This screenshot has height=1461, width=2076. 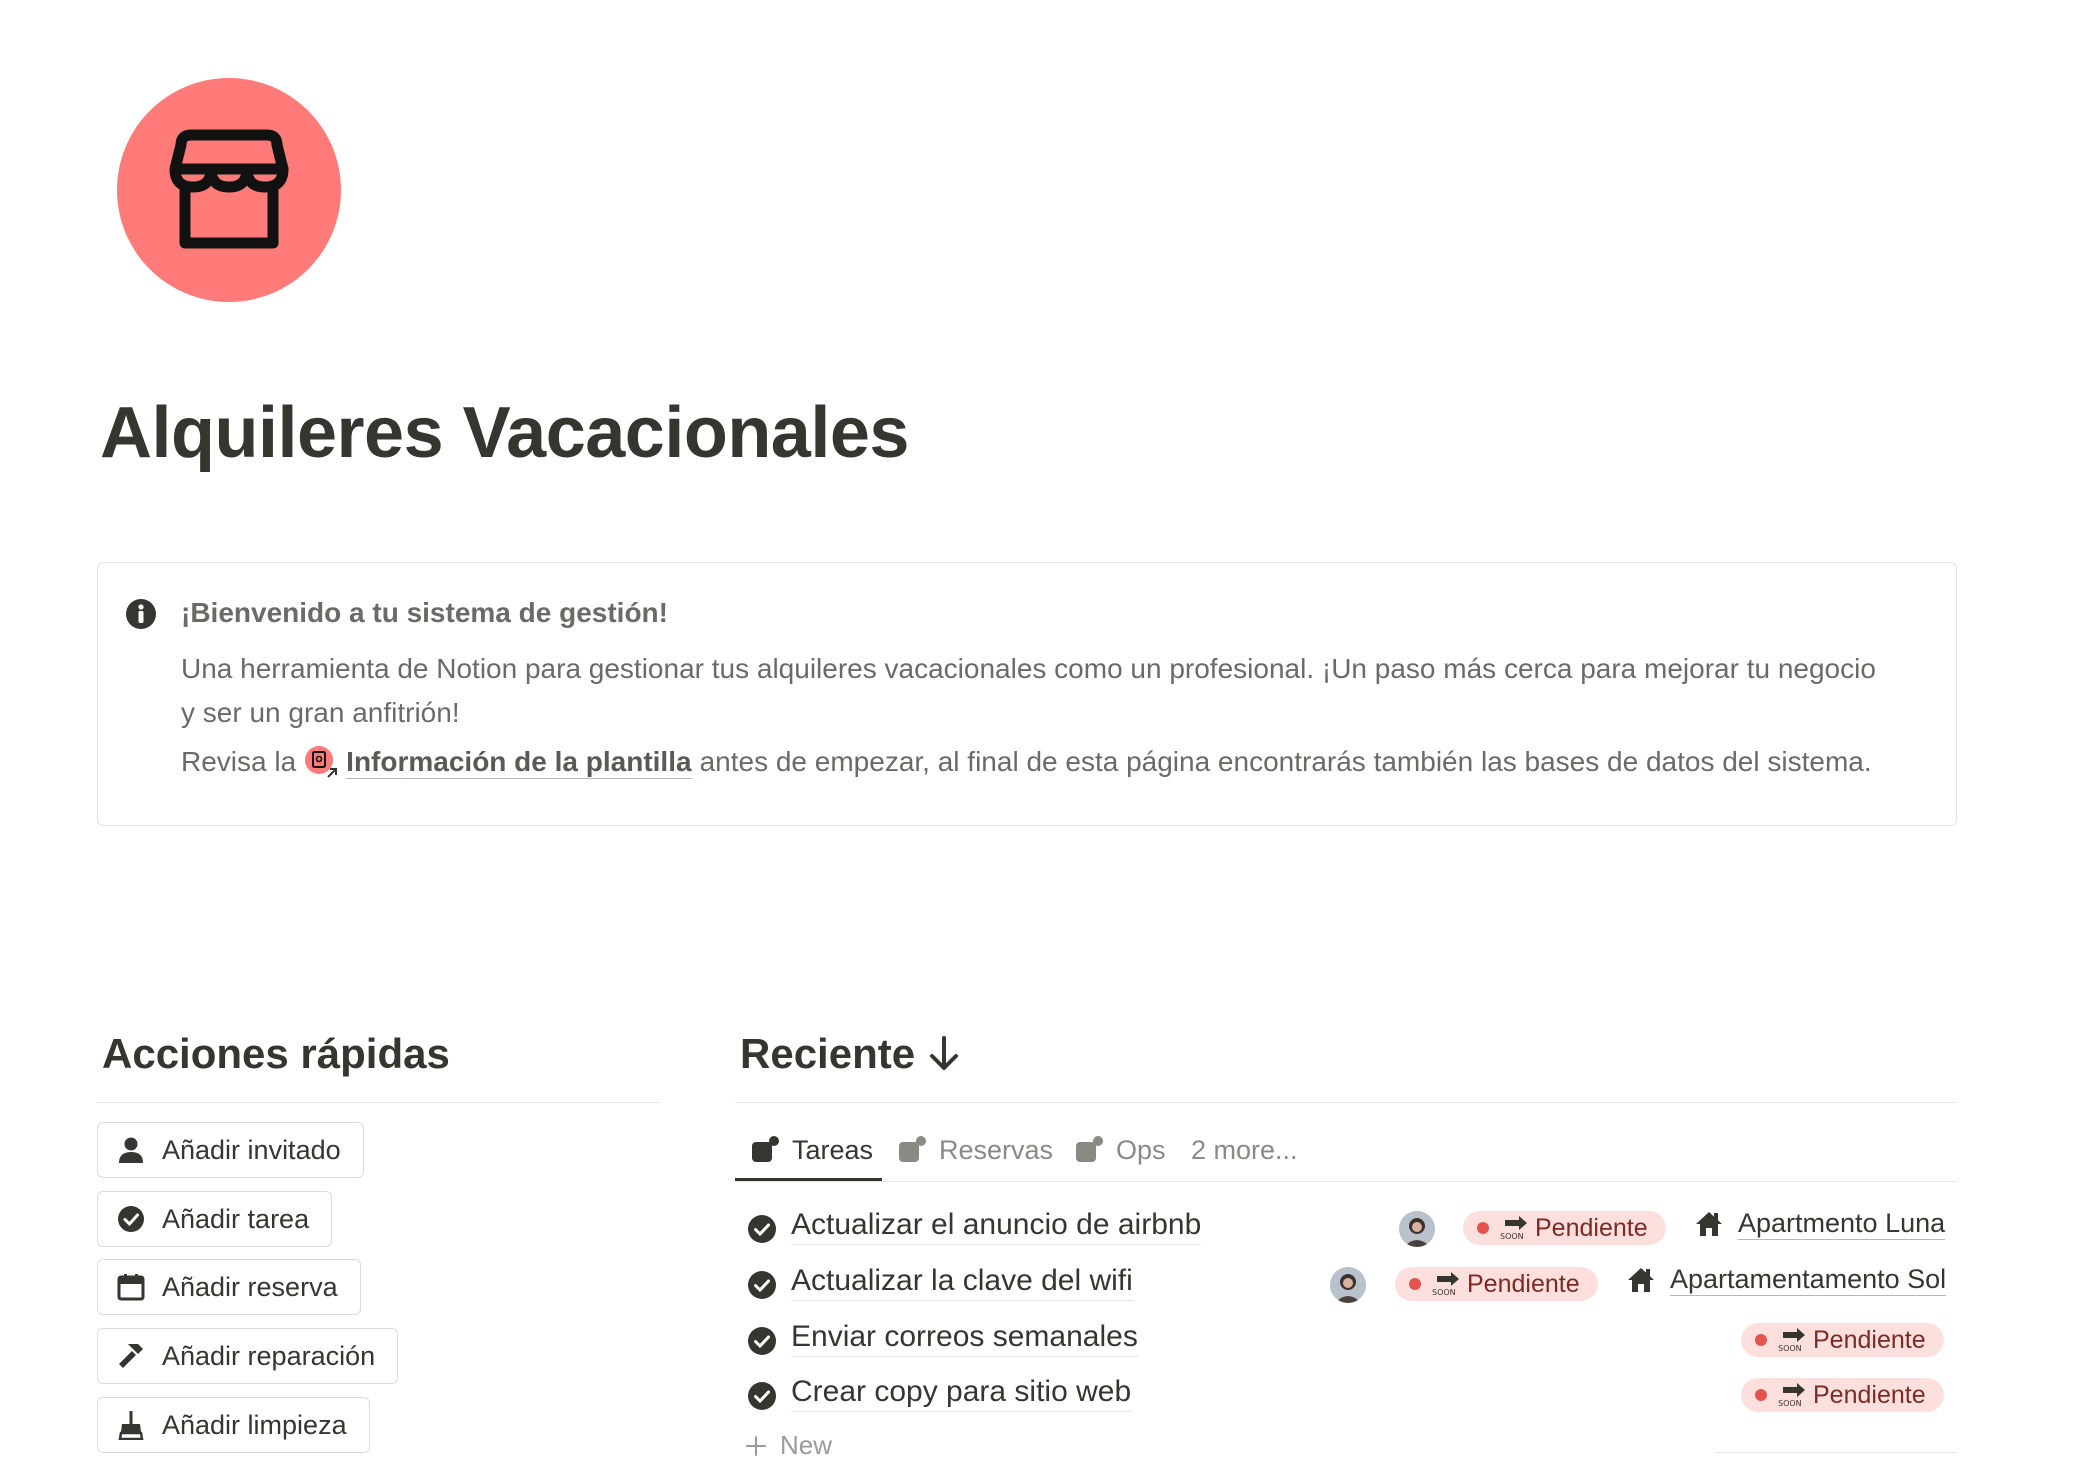 I want to click on task-title: Enviar correos semanales, so click(x=964, y=1338).